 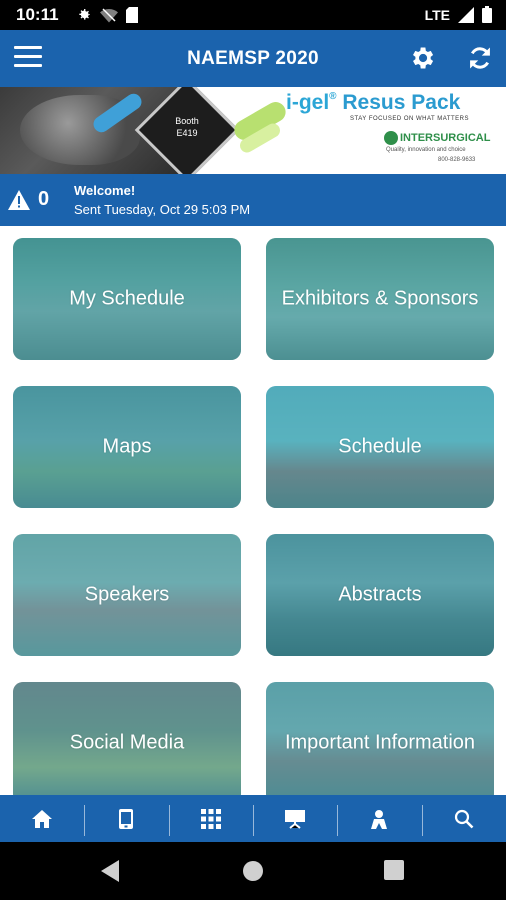 What do you see at coordinates (445, 138) in the screenshot?
I see `company-name: INTERSURGICAL` at bounding box center [445, 138].